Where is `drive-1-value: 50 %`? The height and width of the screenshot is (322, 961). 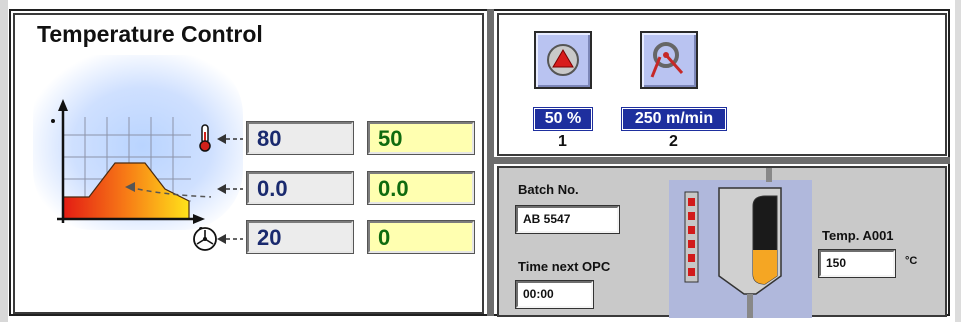 drive-1-value: 50 % is located at coordinates (563, 119).